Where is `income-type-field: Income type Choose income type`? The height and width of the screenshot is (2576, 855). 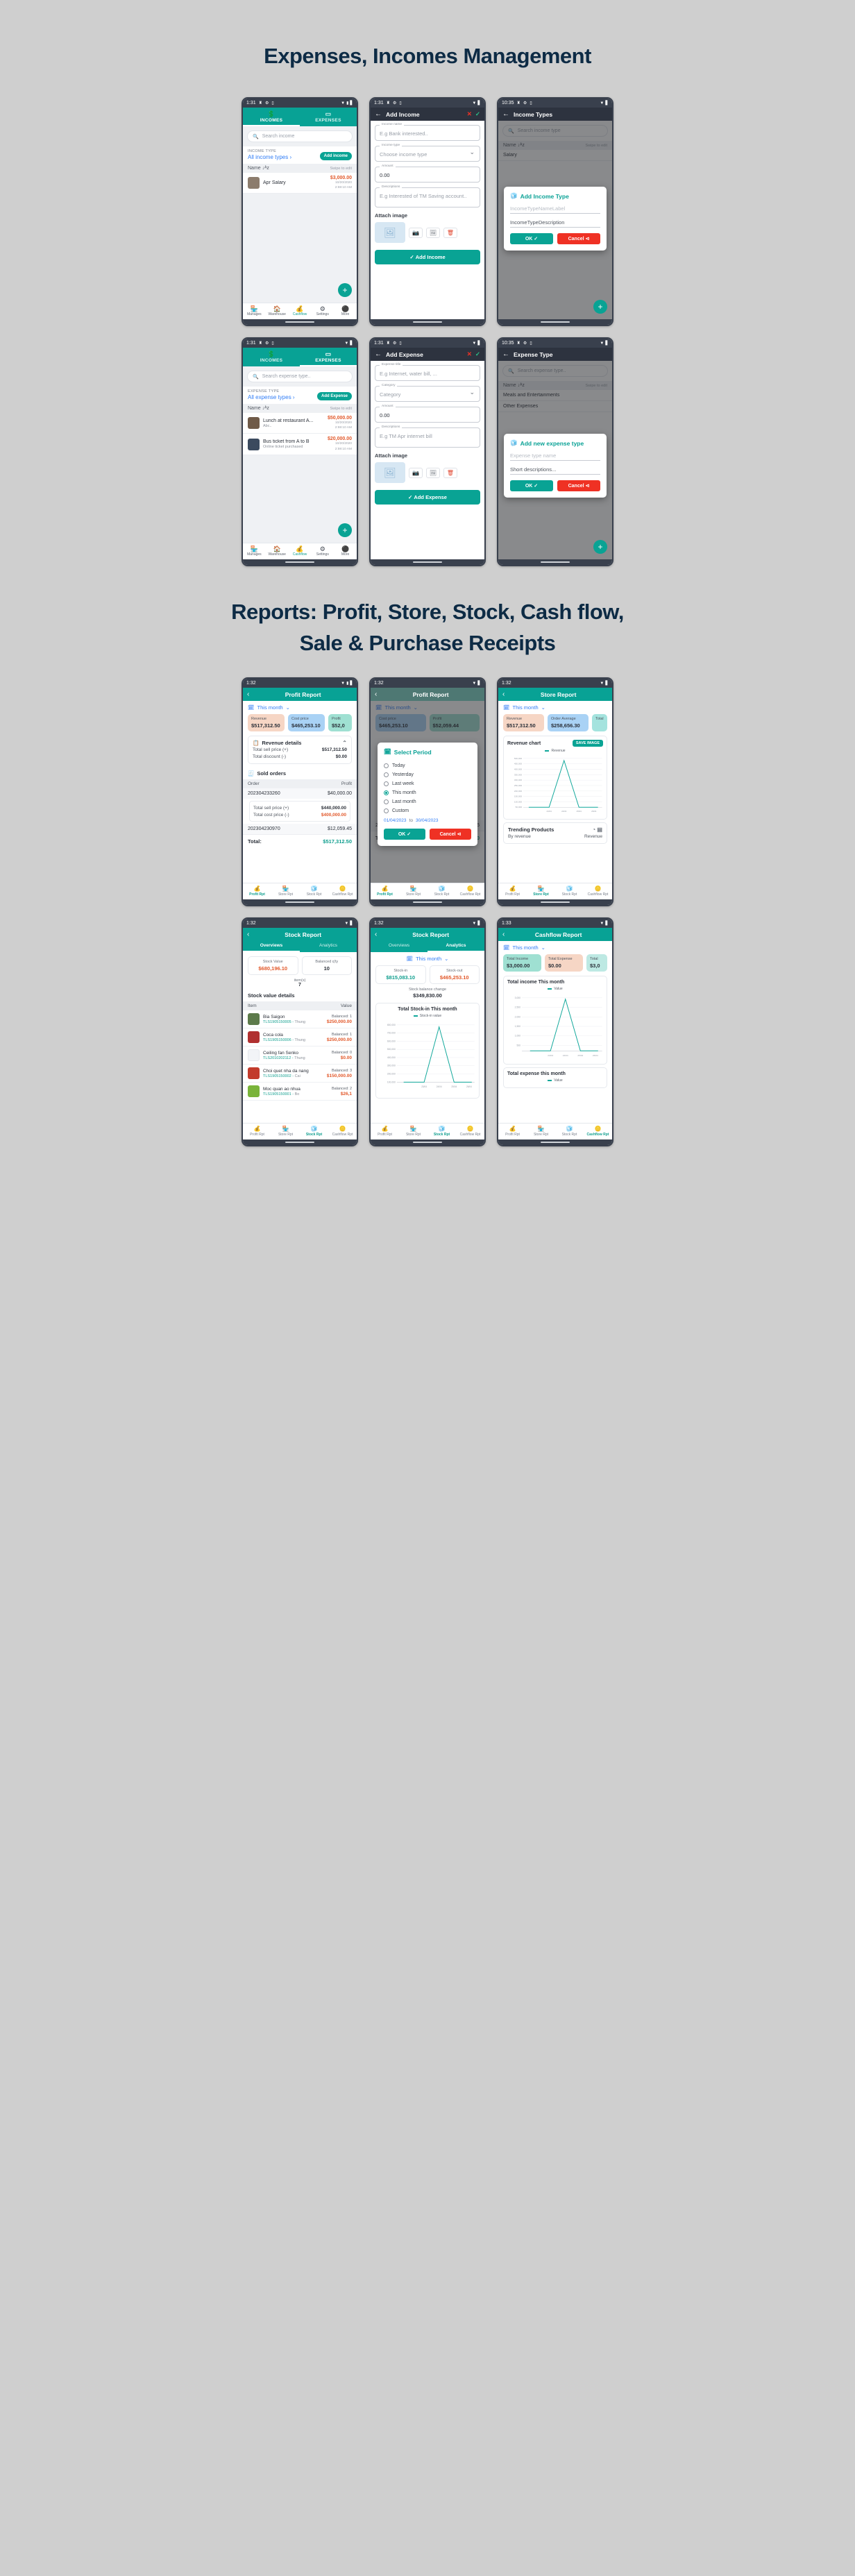
income-type-field: Income type Choose income type is located at coordinates (427, 153).